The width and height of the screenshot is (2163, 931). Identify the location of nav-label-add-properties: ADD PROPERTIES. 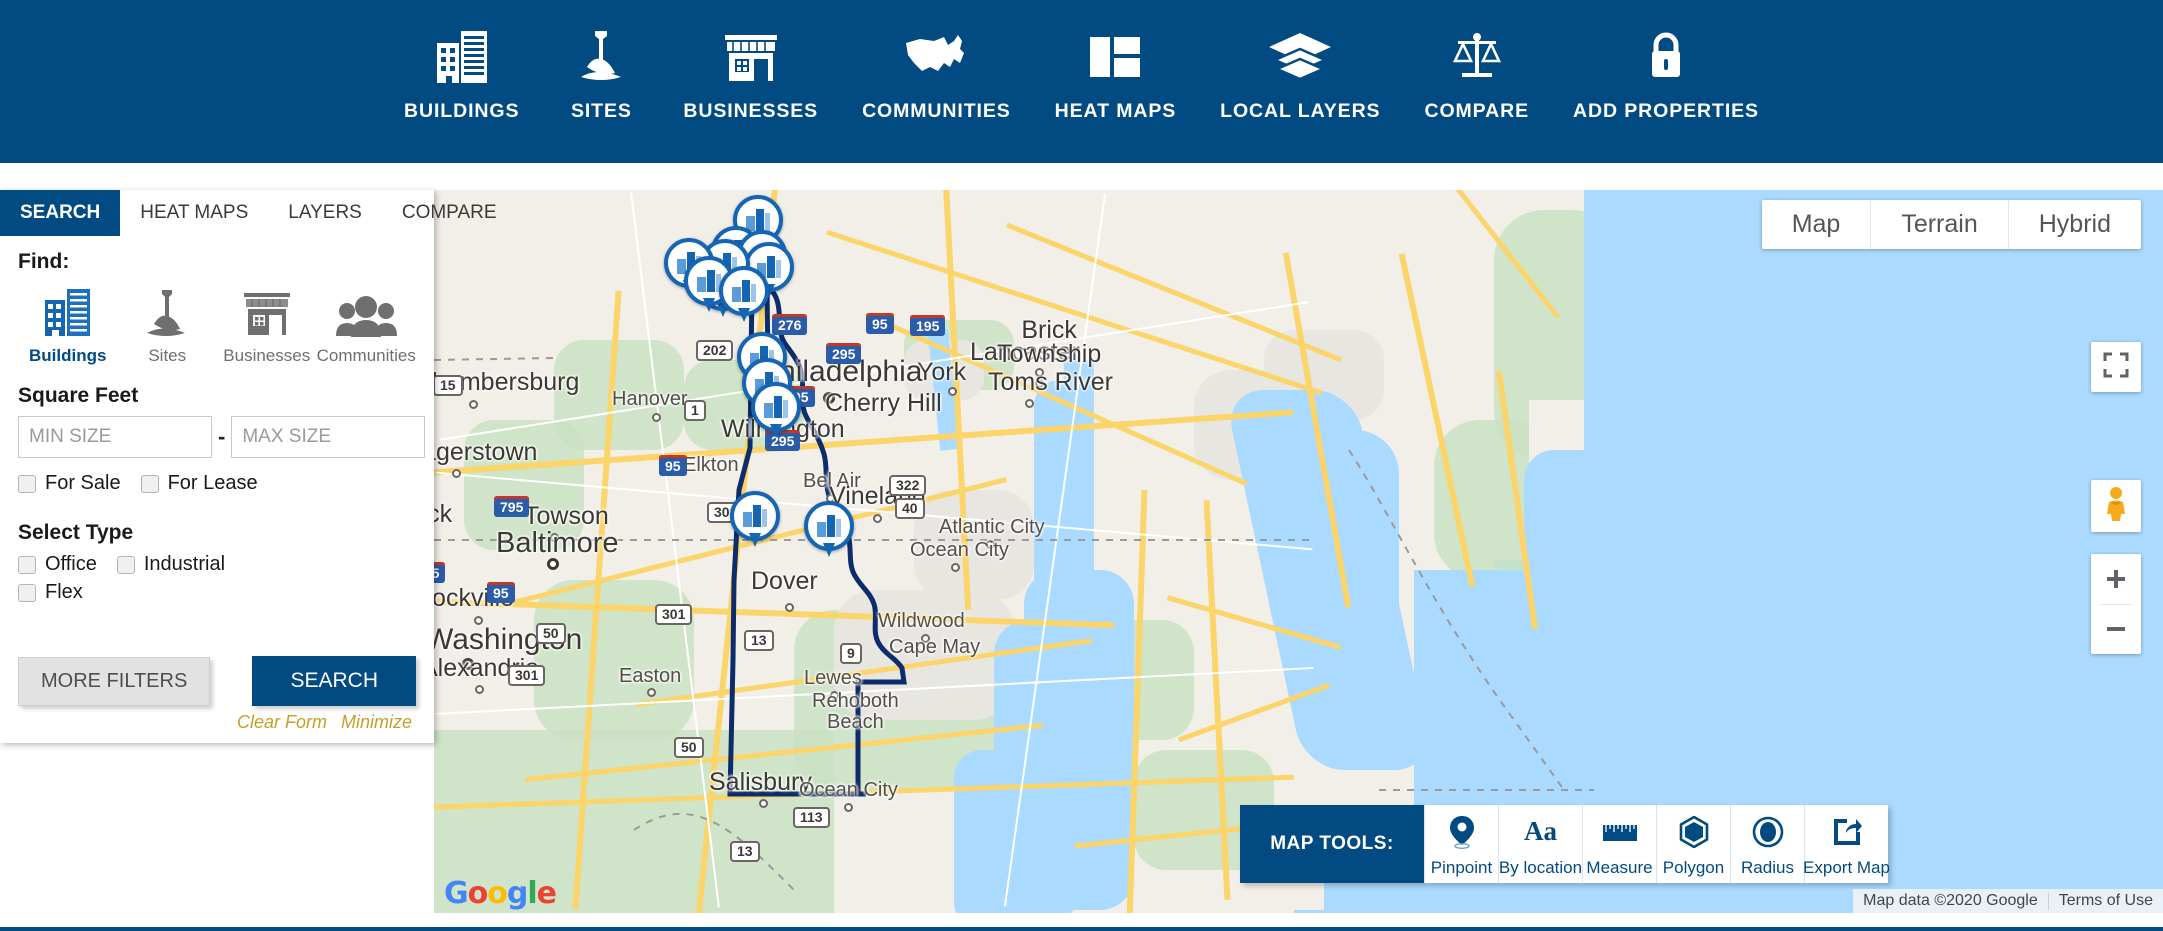
(1666, 111).